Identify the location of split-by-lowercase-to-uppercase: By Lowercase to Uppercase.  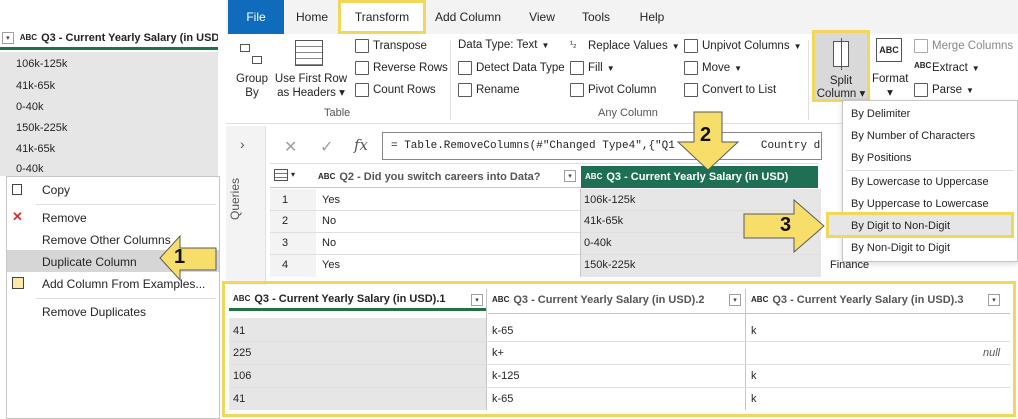
(920, 182).